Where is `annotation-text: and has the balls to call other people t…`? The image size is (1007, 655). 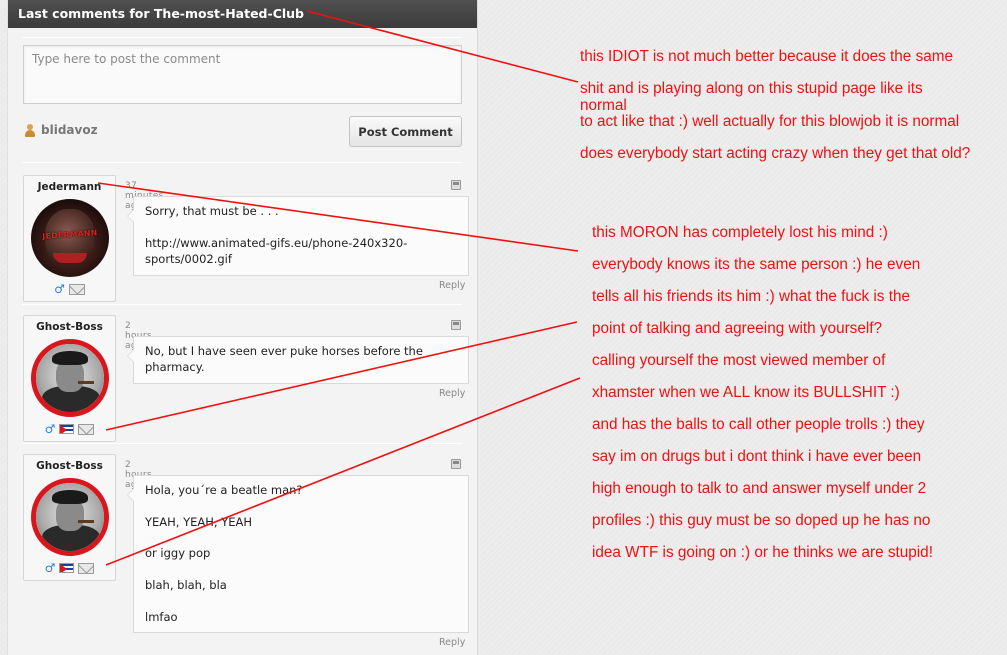 annotation-text: and has the balls to call other people t… is located at coordinates (758, 424).